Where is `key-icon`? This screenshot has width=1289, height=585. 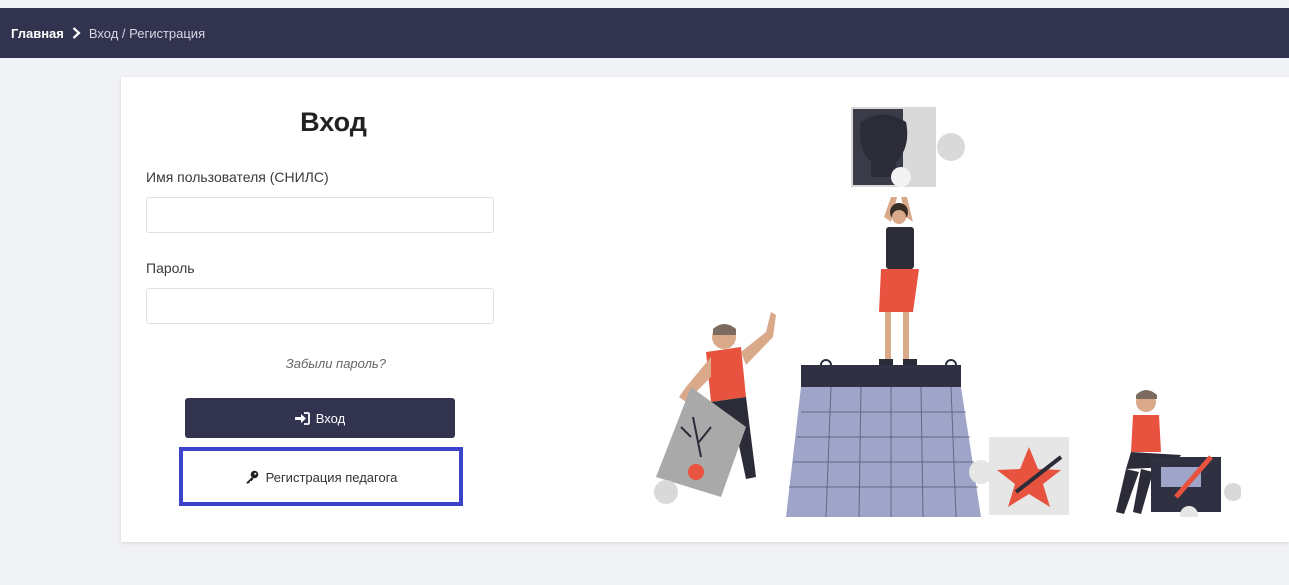
key-icon is located at coordinates (252, 477).